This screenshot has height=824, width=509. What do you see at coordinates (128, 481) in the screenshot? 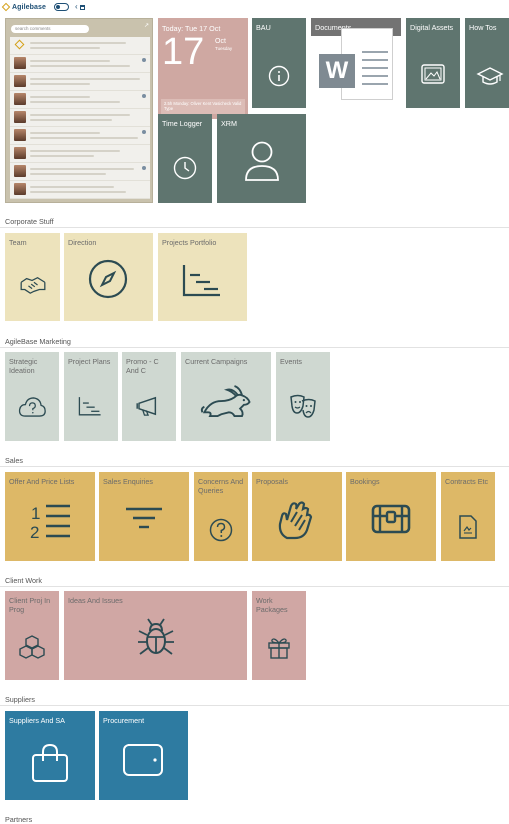
I see `tile-label: Sales Enquiries` at bounding box center [128, 481].